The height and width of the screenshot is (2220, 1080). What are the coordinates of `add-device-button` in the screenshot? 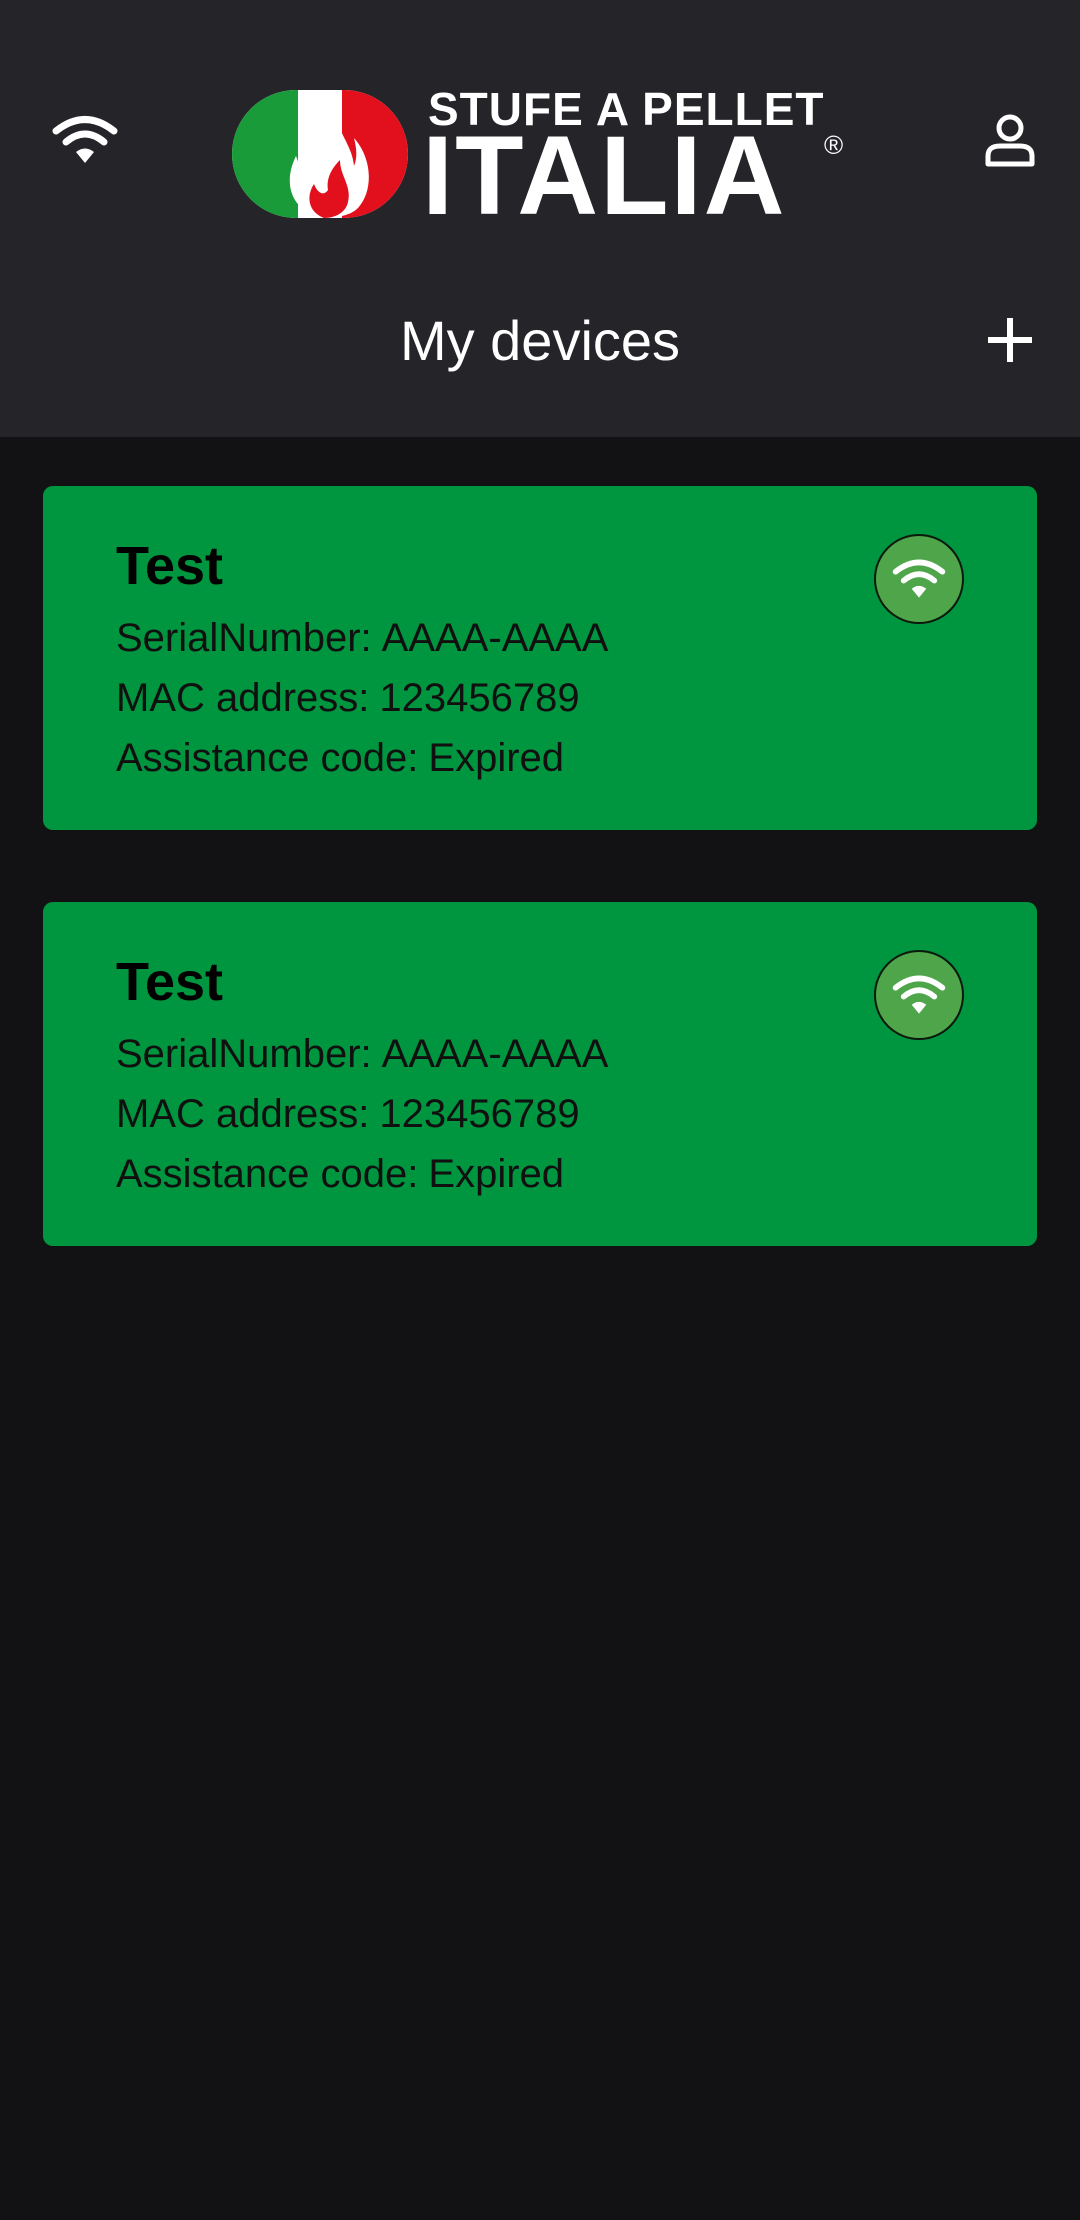 It's located at (1010, 340).